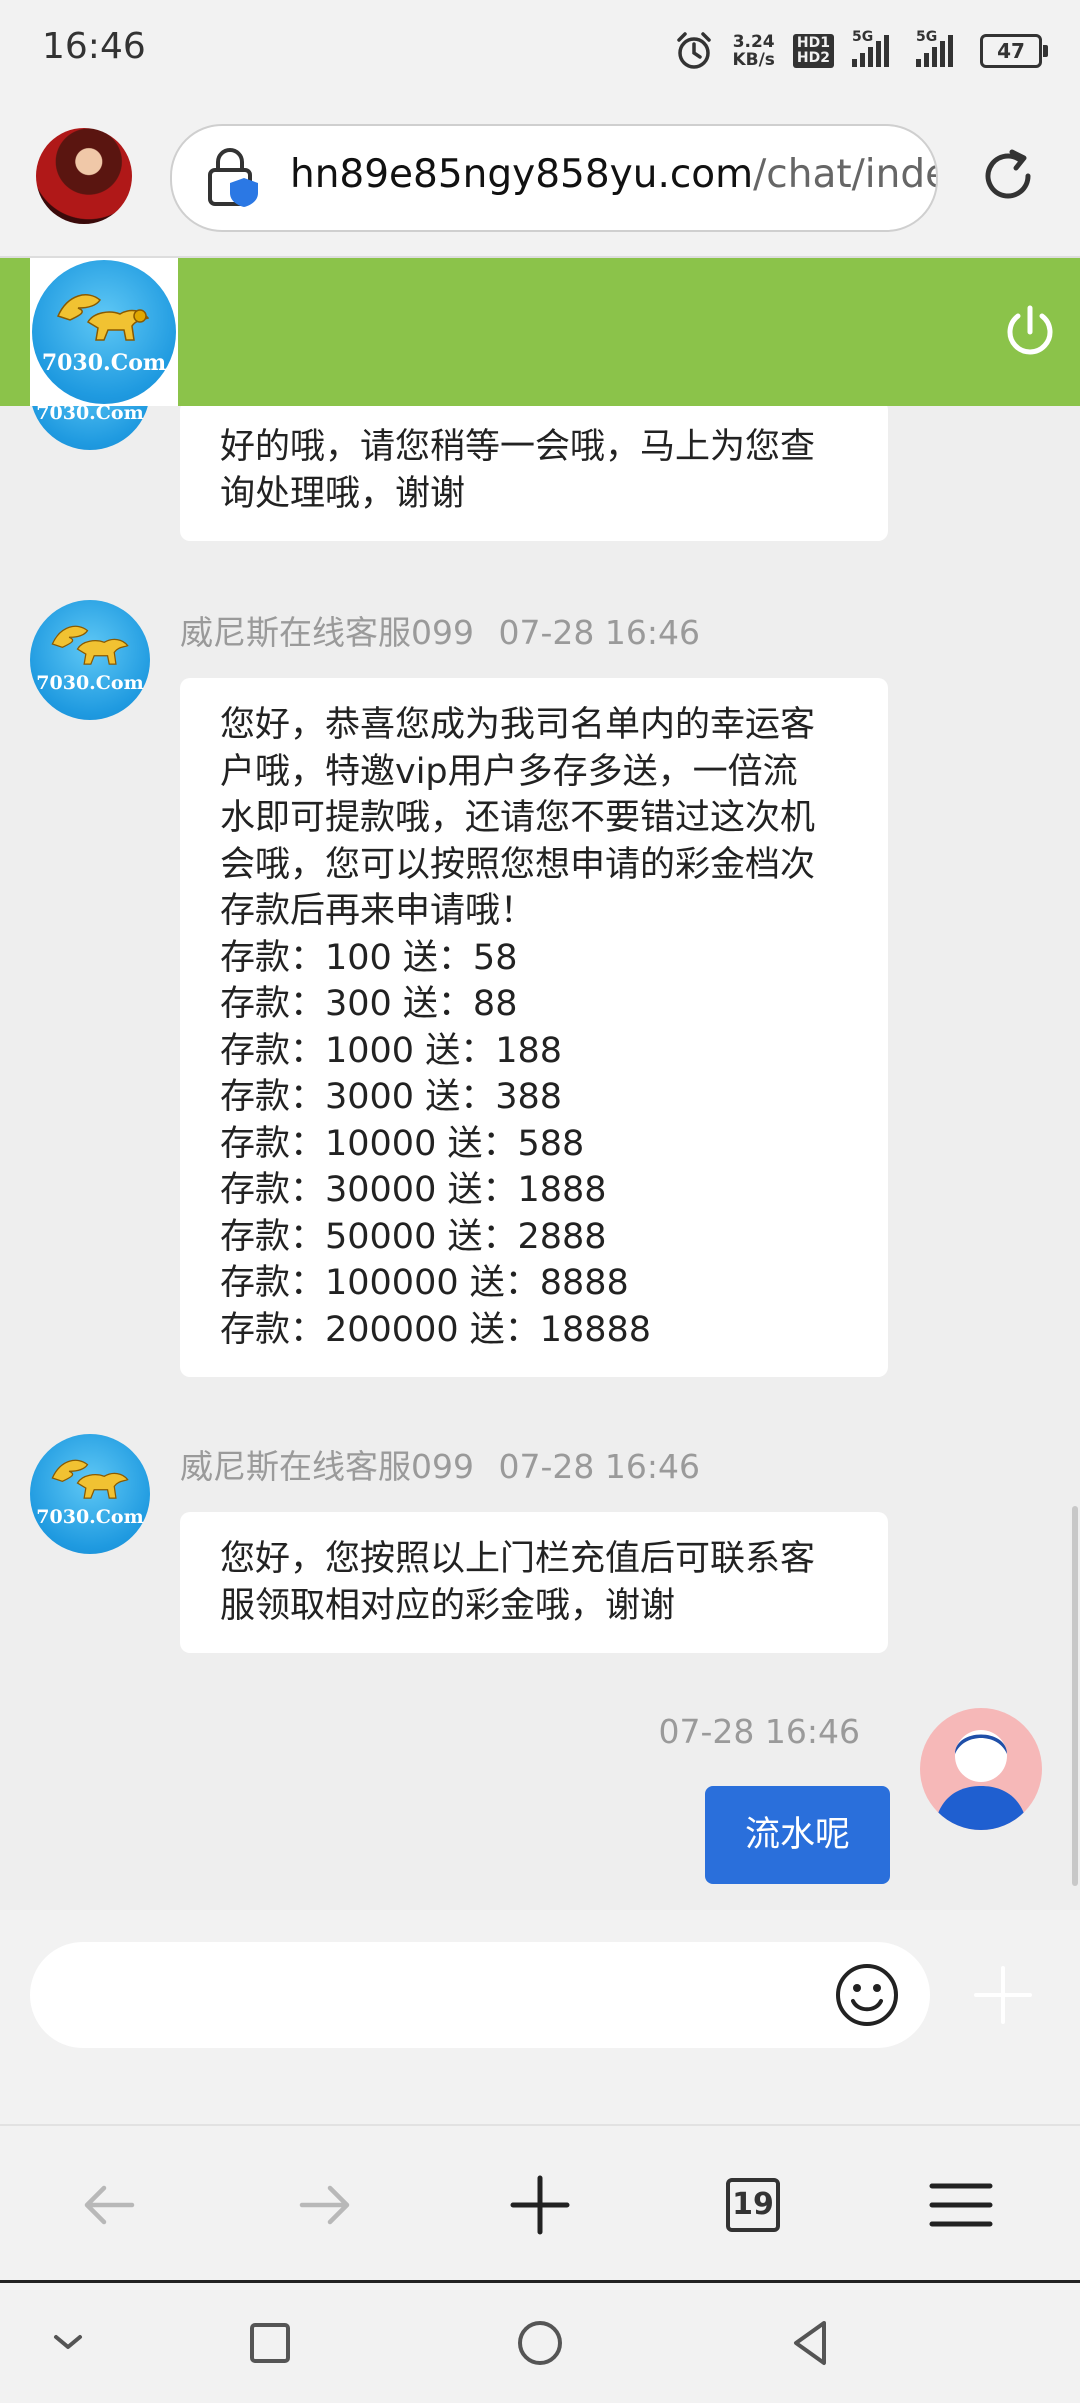 The width and height of the screenshot is (1080, 2403). I want to click on chevron-down-icon, so click(68, 2343).